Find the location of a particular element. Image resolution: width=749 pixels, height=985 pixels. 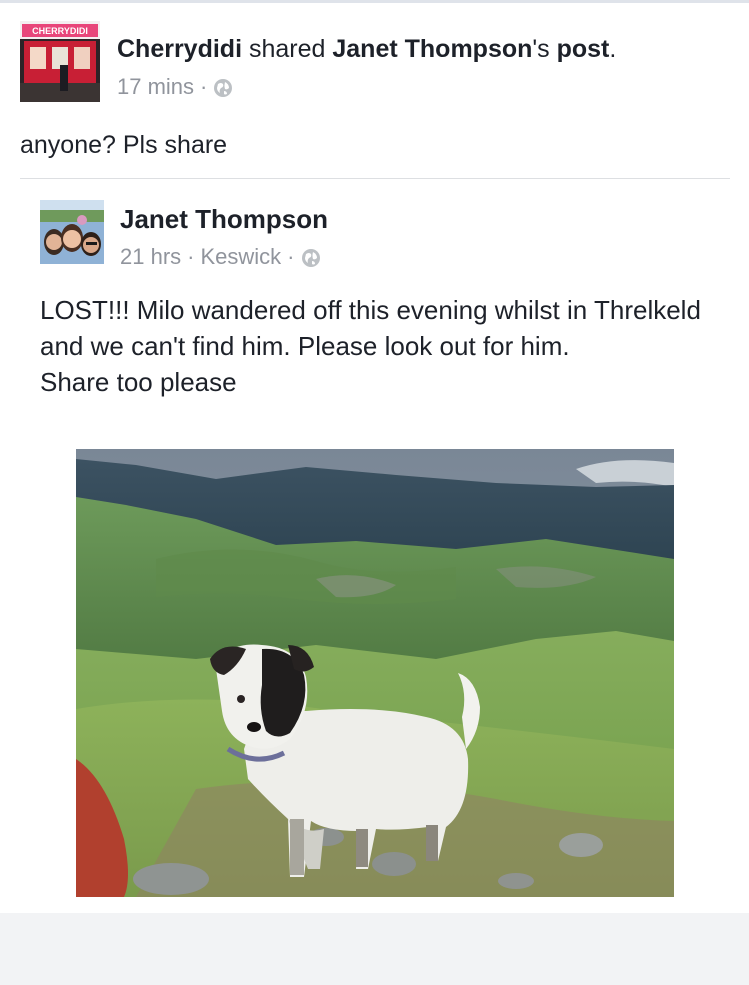

divider is located at coordinates (375, 178).